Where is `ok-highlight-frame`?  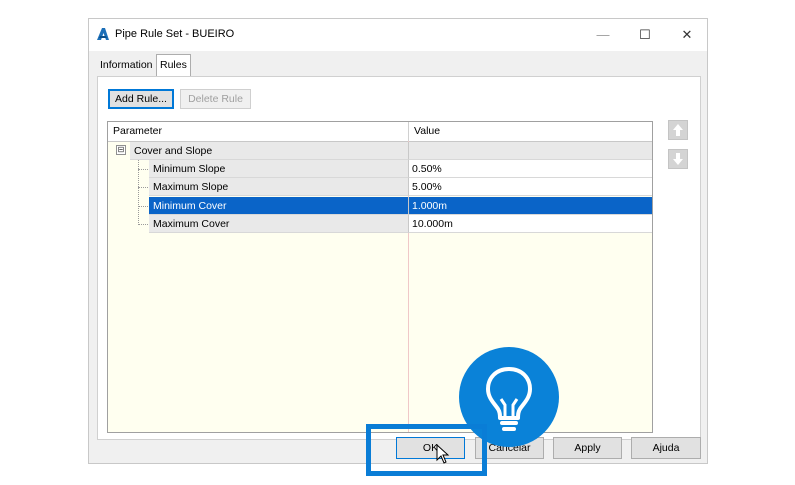
ok-highlight-frame is located at coordinates (426, 450).